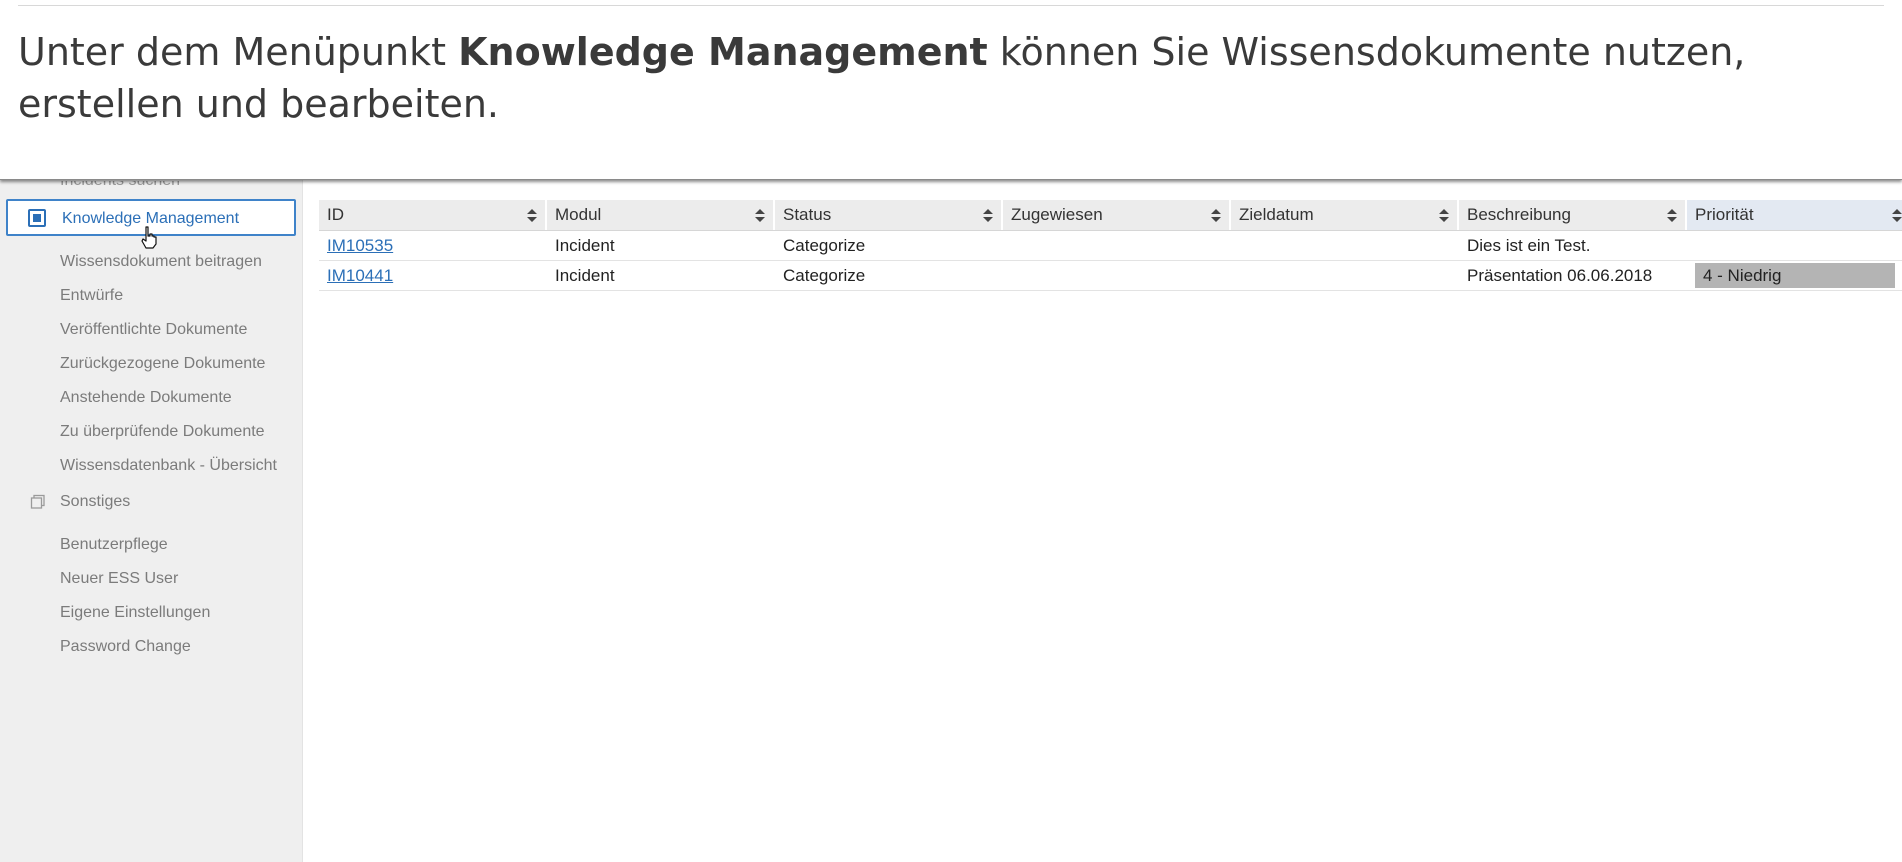  Describe the element at coordinates (149, 237) in the screenshot. I see `hand-cursor-icon` at that location.